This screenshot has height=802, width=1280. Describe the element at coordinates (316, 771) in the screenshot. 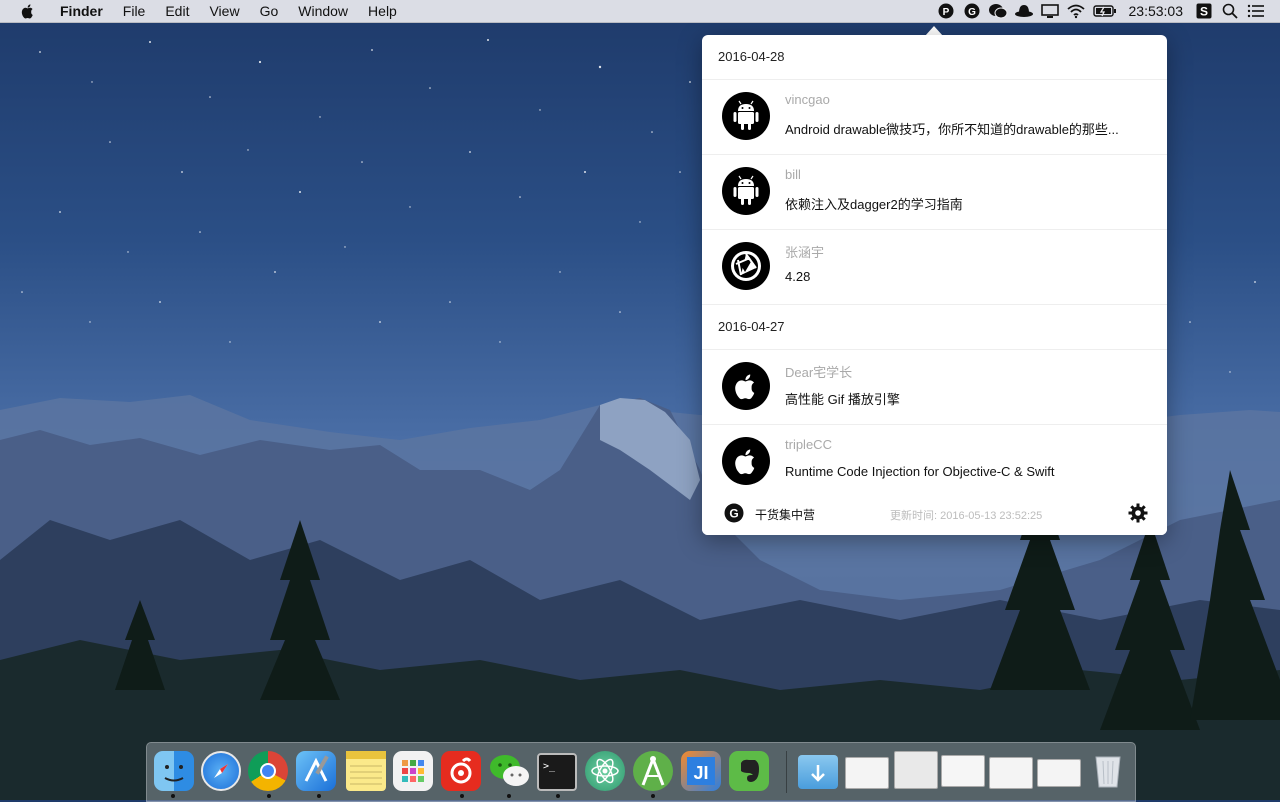

I see `xcode-icon` at that location.